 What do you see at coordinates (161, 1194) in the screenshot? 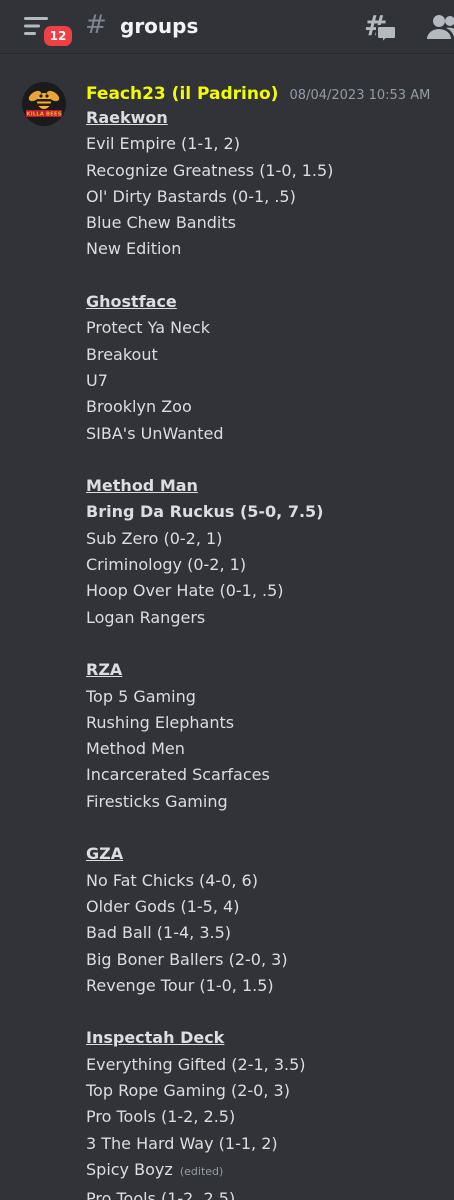
I see `next-message-cutoff: Pro Tools (1-2, 2.5)` at bounding box center [161, 1194].